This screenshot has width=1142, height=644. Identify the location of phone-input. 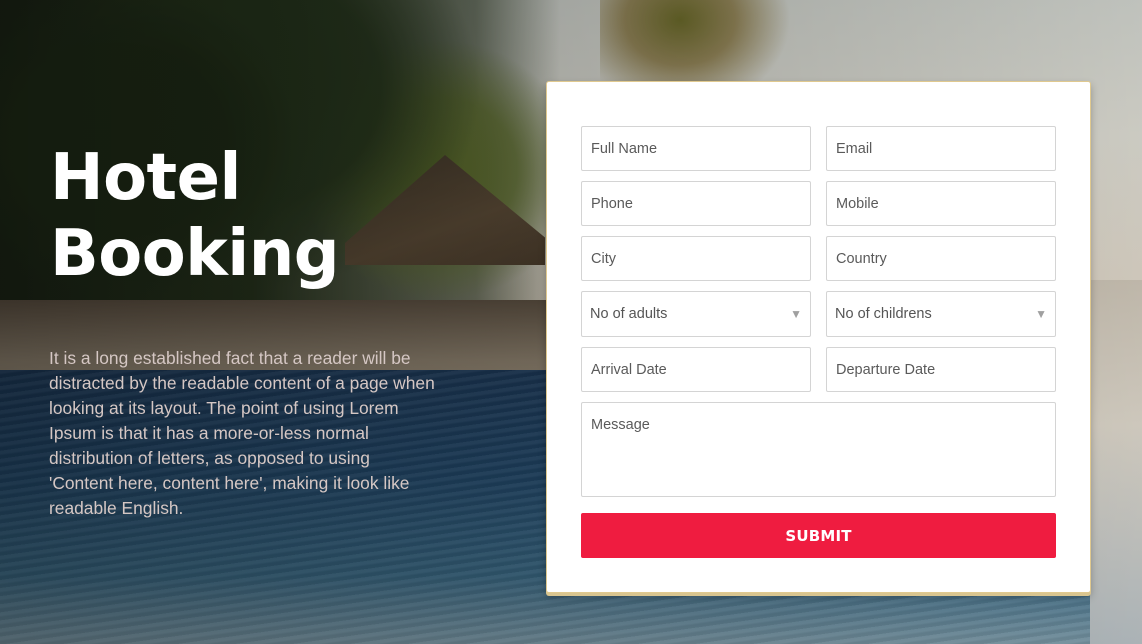
(696, 203).